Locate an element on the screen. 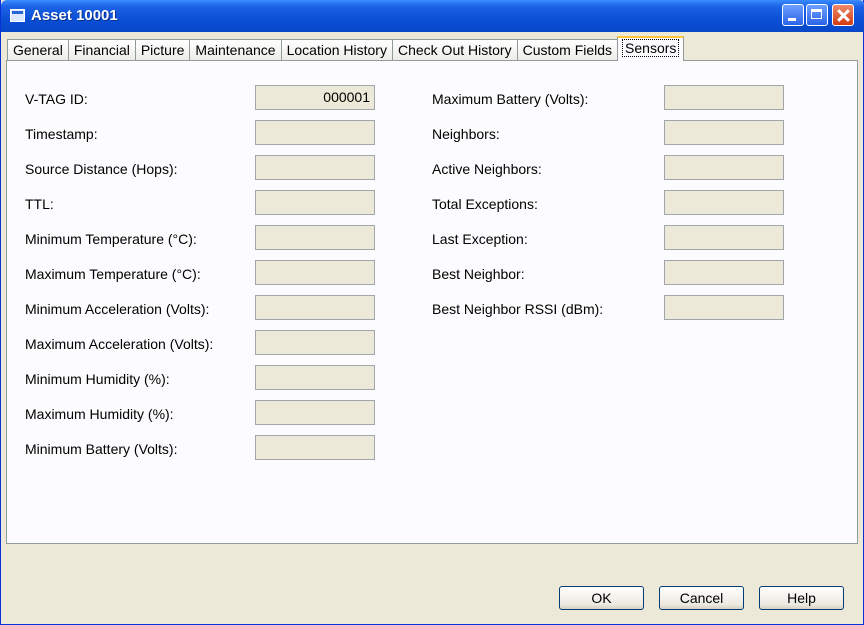  cancel-button: Cancel is located at coordinates (701, 598).